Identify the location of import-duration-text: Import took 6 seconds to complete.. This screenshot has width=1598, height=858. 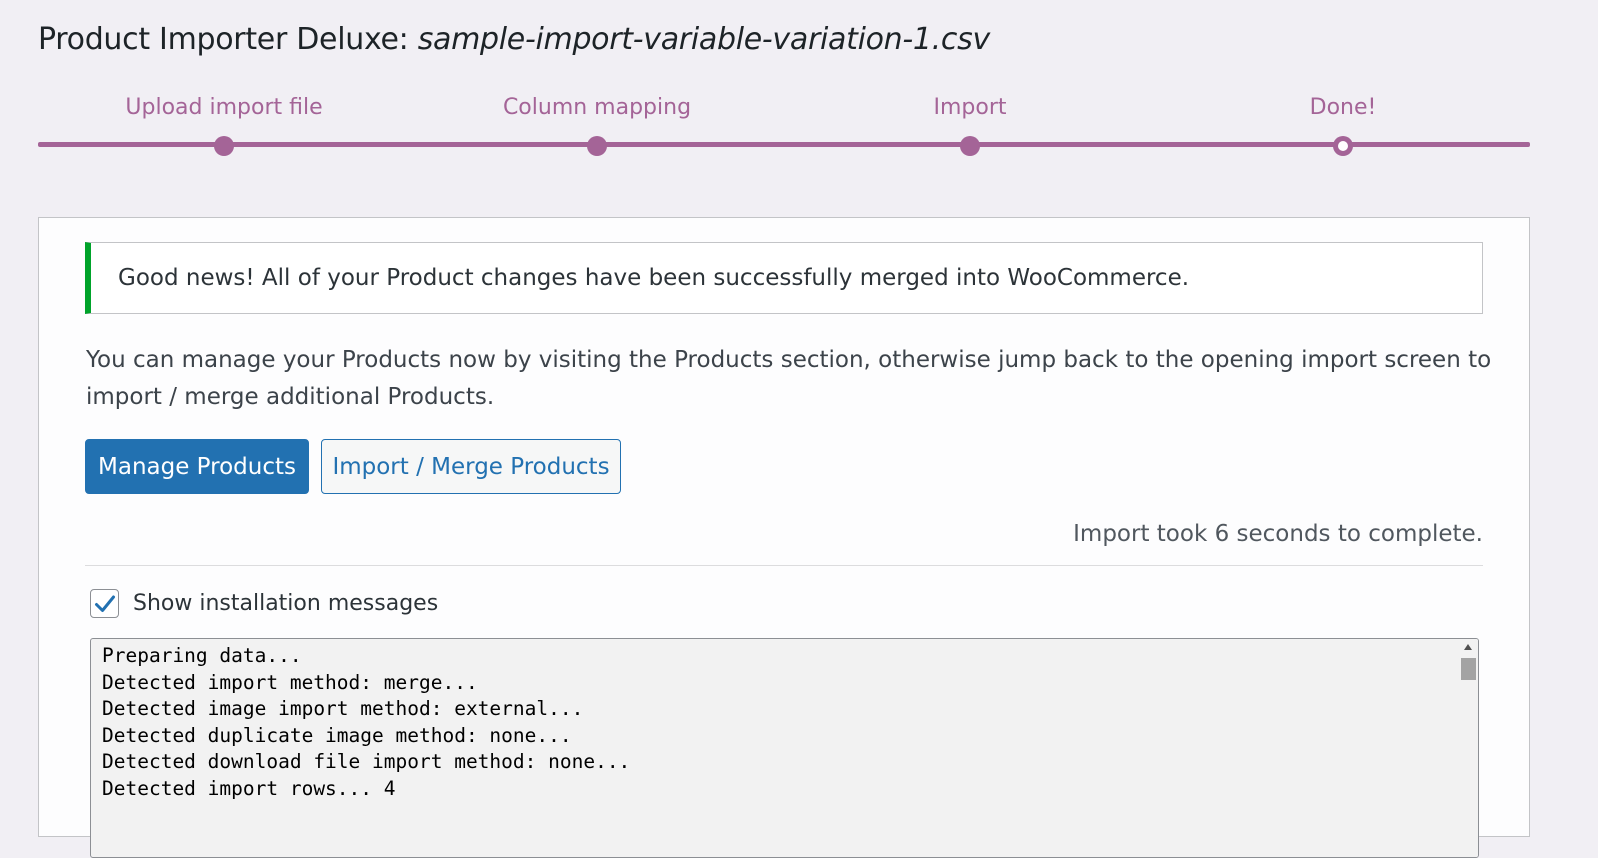
(1278, 534).